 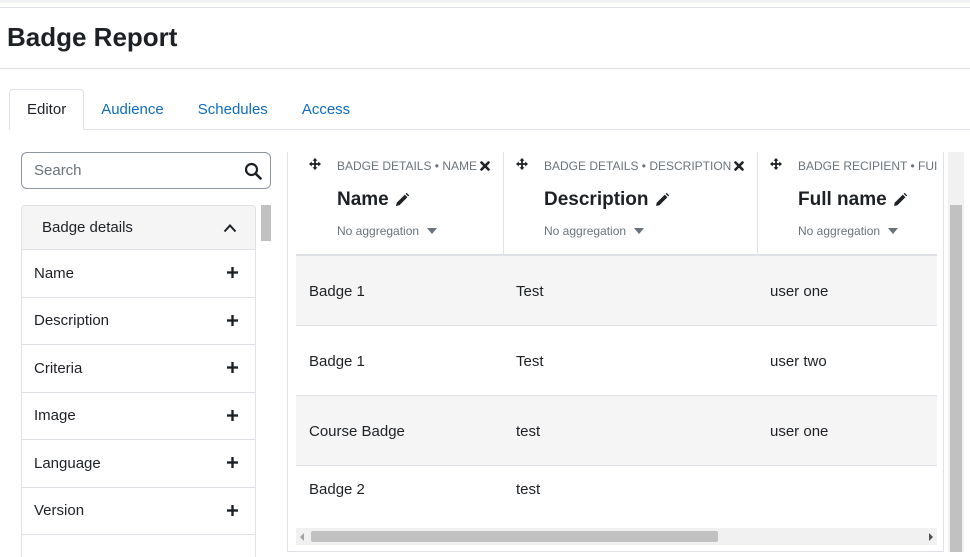 What do you see at coordinates (67, 463) in the screenshot?
I see `sidebar-item-label: Language` at bounding box center [67, 463].